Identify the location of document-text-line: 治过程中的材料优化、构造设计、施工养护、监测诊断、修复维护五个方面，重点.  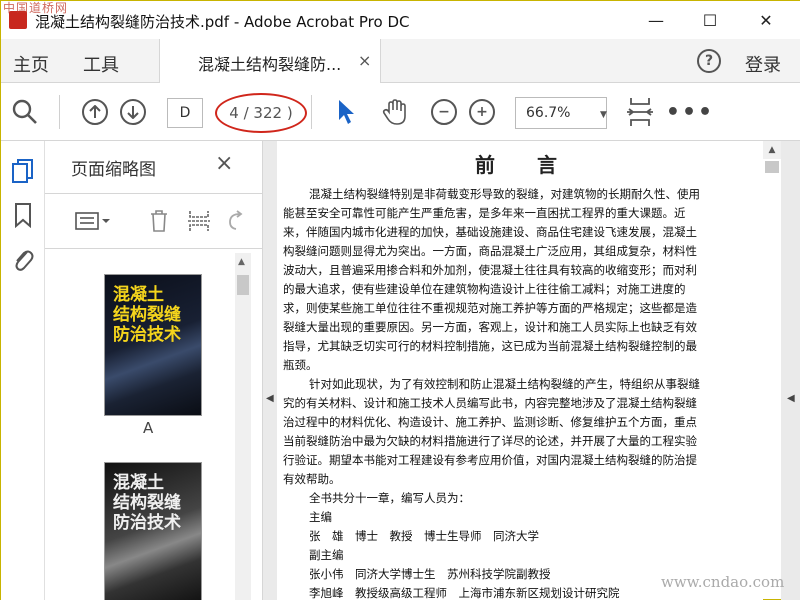
(490, 422).